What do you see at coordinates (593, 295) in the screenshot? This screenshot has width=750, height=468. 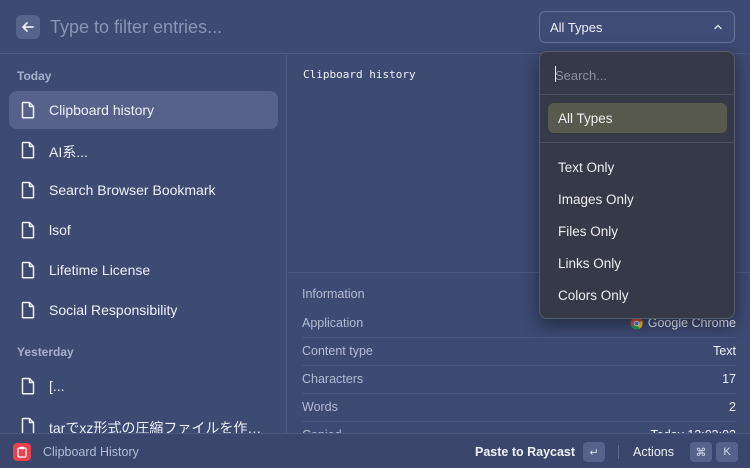 I see `menu-item-label: Colors Only` at bounding box center [593, 295].